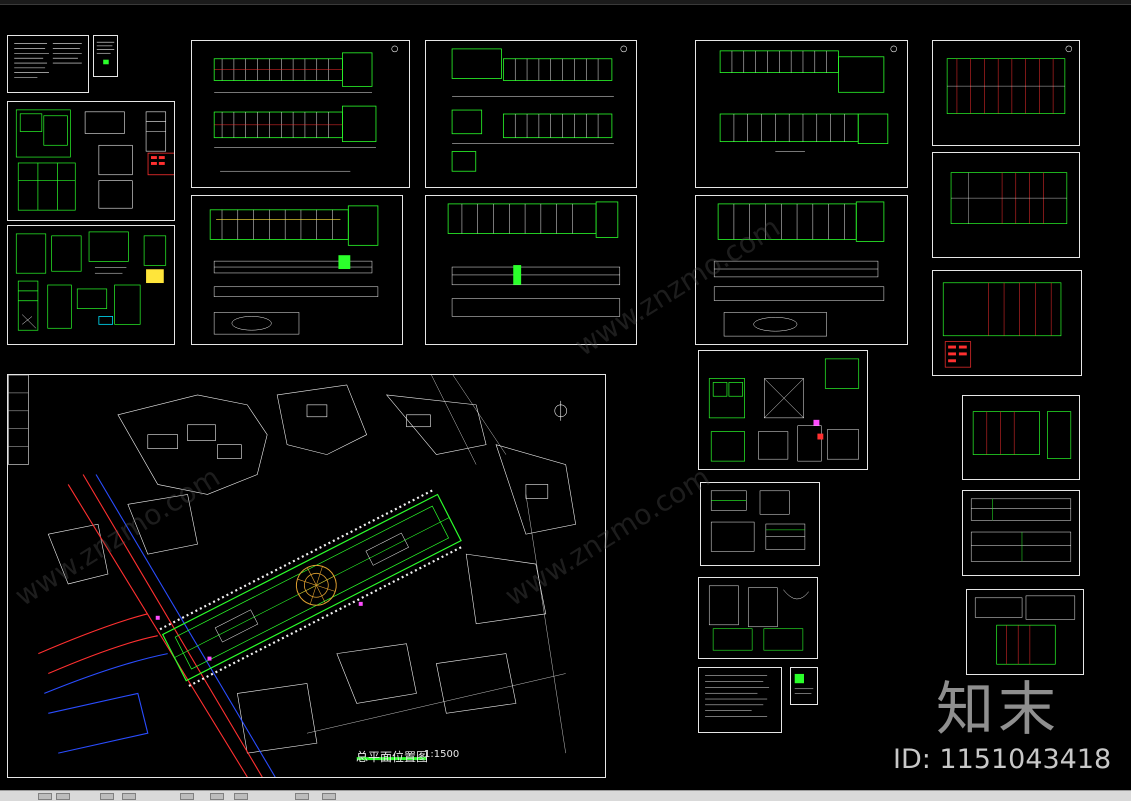  What do you see at coordinates (565, 2) in the screenshot?
I see `top-toolbar-edge` at bounding box center [565, 2].